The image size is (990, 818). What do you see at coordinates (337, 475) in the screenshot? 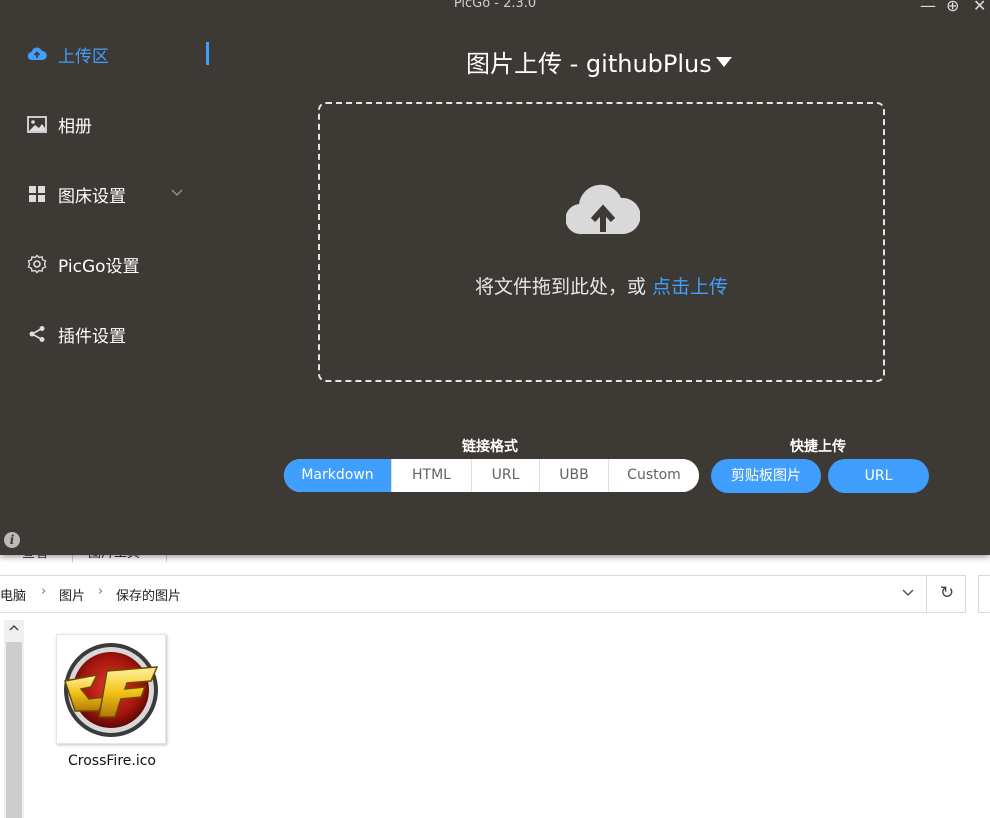
I see `format-markdown-button: Markdown` at bounding box center [337, 475].